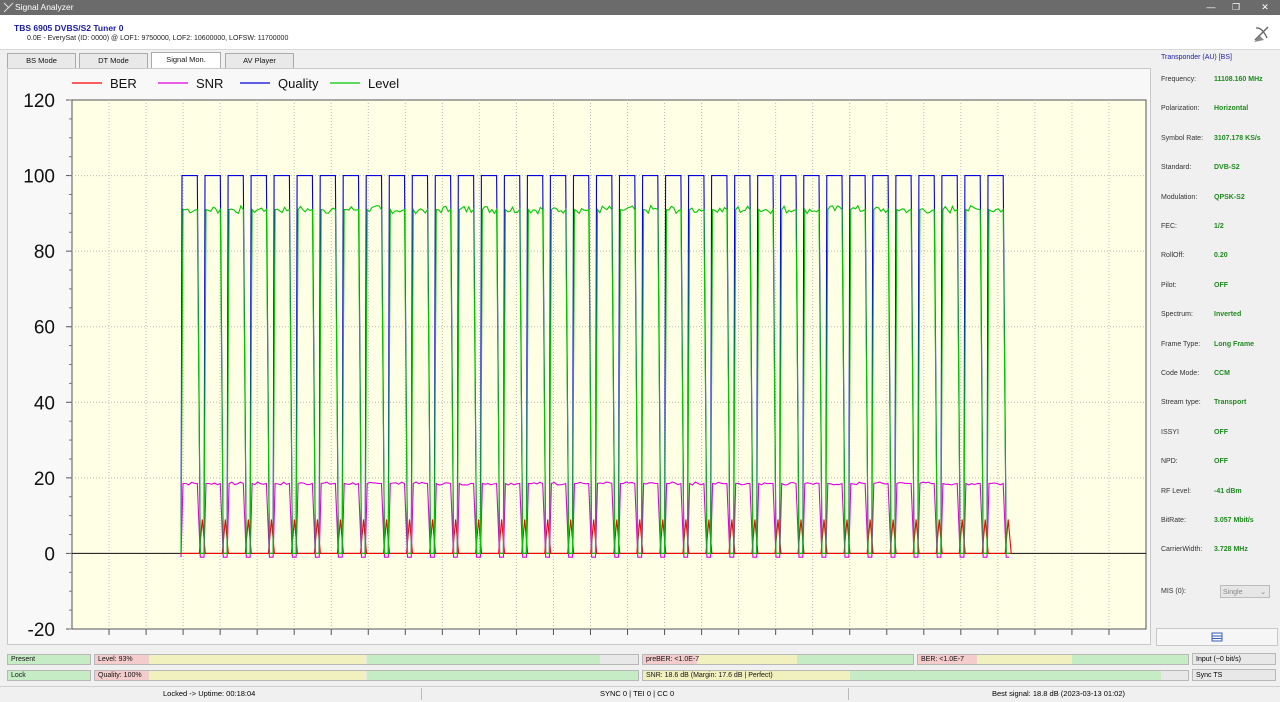 This screenshot has width=1280, height=702. What do you see at coordinates (1180, 109) in the screenshot?
I see `field-label: Polarization:` at bounding box center [1180, 109].